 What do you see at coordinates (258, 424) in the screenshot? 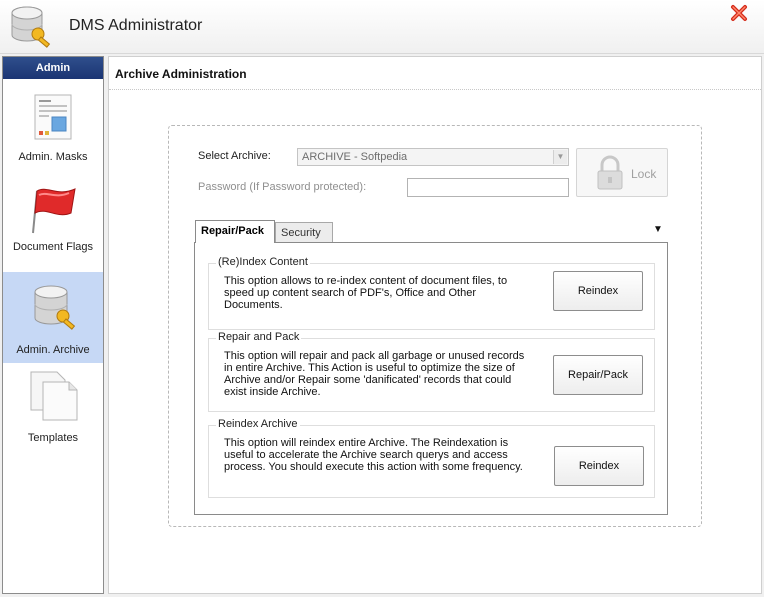
I see `group-title: Reindex Archive` at bounding box center [258, 424].